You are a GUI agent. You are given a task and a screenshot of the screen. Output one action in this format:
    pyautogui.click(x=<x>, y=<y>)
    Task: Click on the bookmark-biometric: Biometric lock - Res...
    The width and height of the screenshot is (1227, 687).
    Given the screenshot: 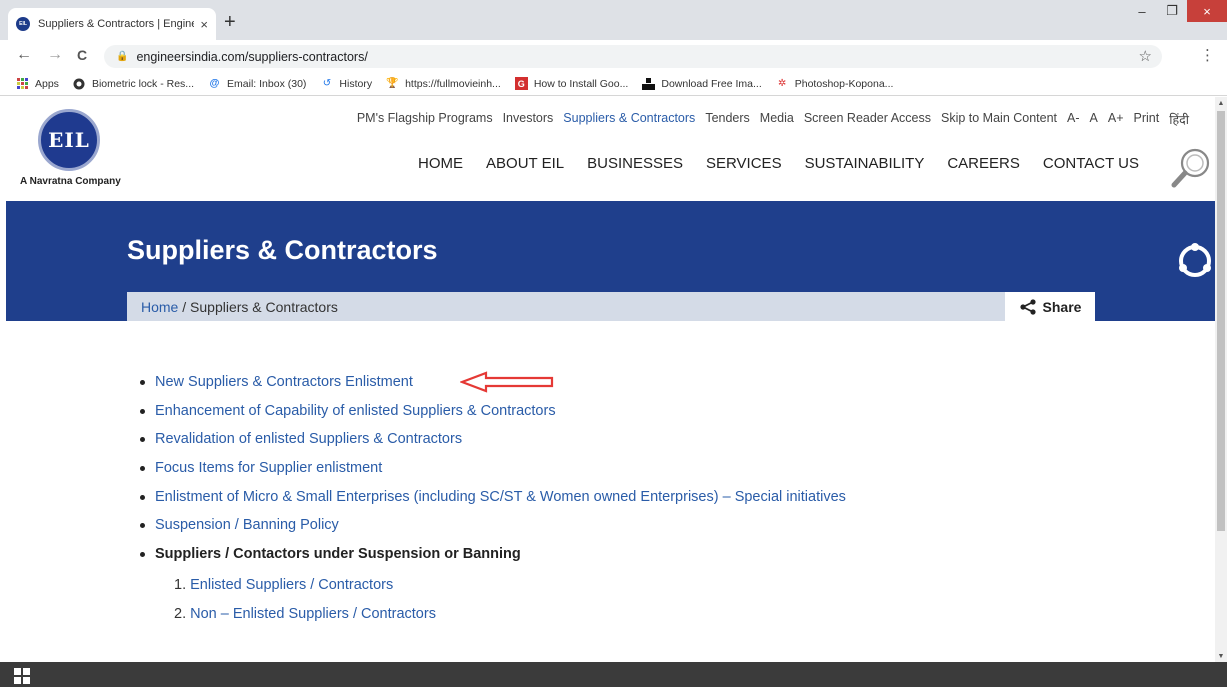 What is the action you would take?
    pyautogui.click(x=133, y=83)
    